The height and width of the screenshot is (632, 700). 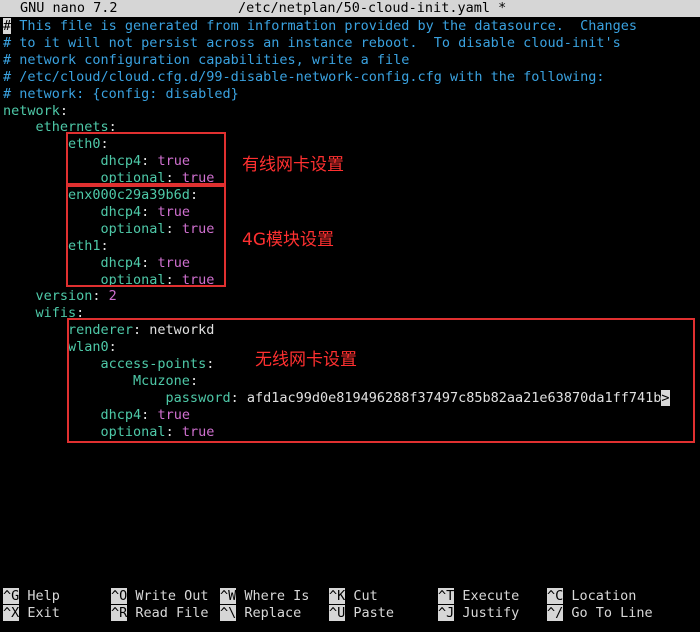 I want to click on shortcut-label: Location, so click(x=600, y=596).